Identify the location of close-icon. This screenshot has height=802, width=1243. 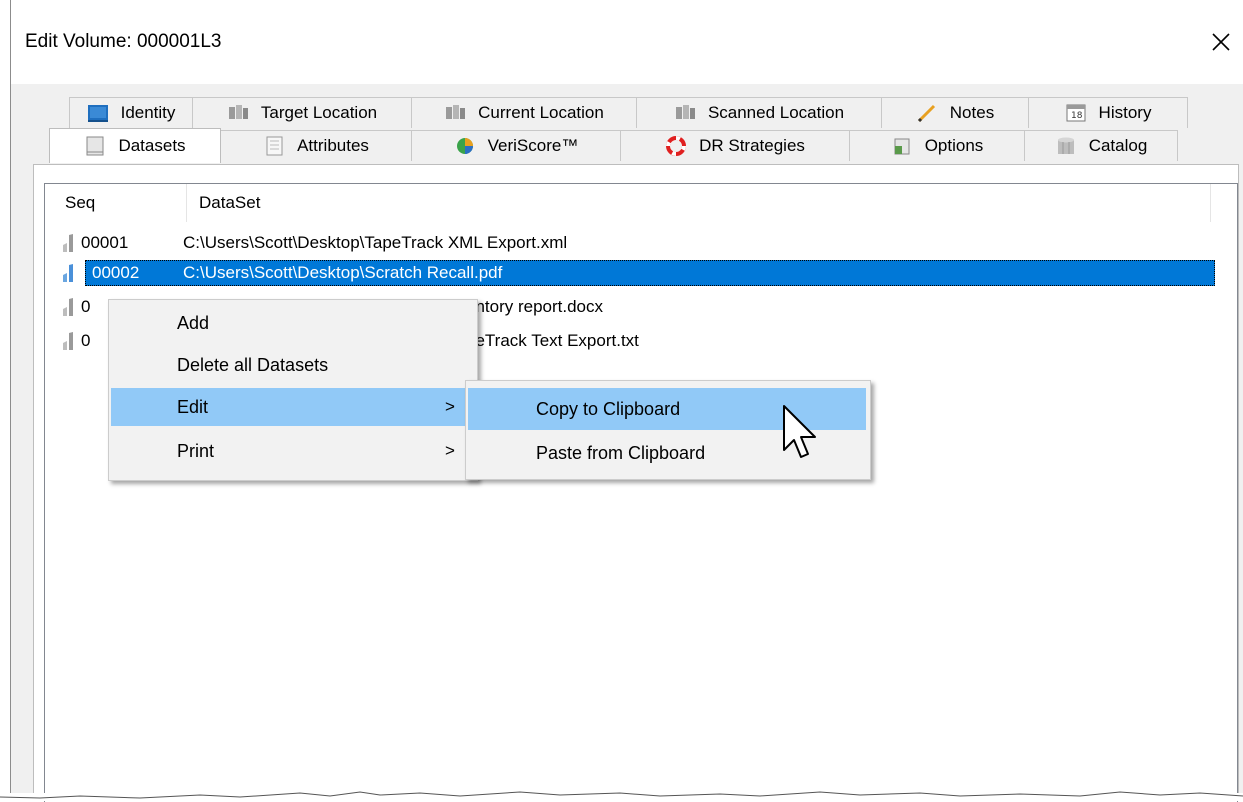
(1221, 42).